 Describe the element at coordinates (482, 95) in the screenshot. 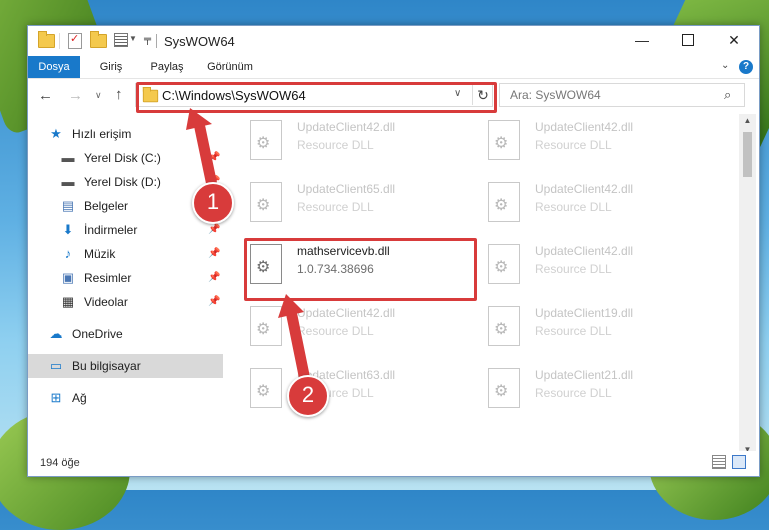

I see `refresh-icon: ↻` at that location.